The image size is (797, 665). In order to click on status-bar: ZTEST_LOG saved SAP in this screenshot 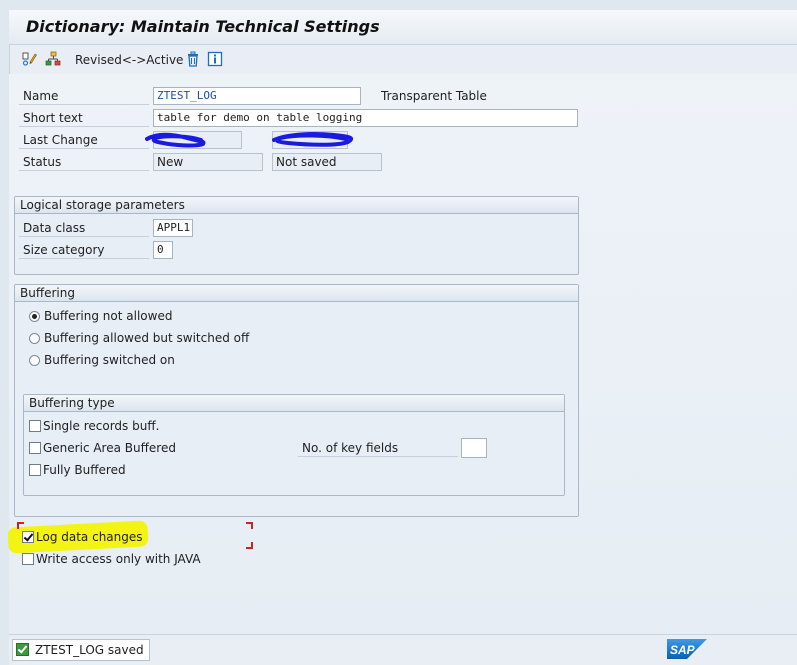, I will do `click(403, 649)`.